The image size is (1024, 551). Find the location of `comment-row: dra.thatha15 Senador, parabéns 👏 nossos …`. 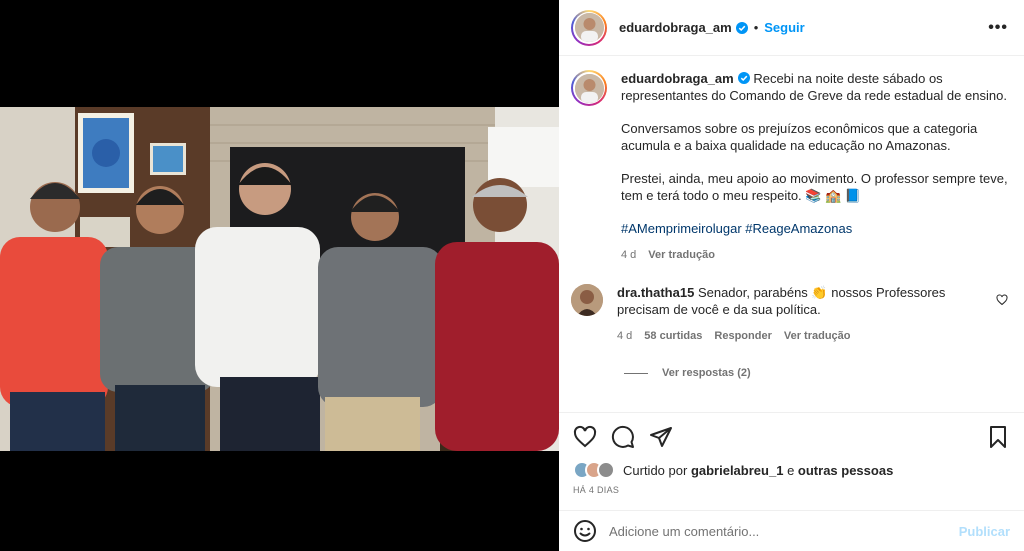

comment-row: dra.thatha15 Senador, parabéns 👏 nossos … is located at coordinates (789, 314).